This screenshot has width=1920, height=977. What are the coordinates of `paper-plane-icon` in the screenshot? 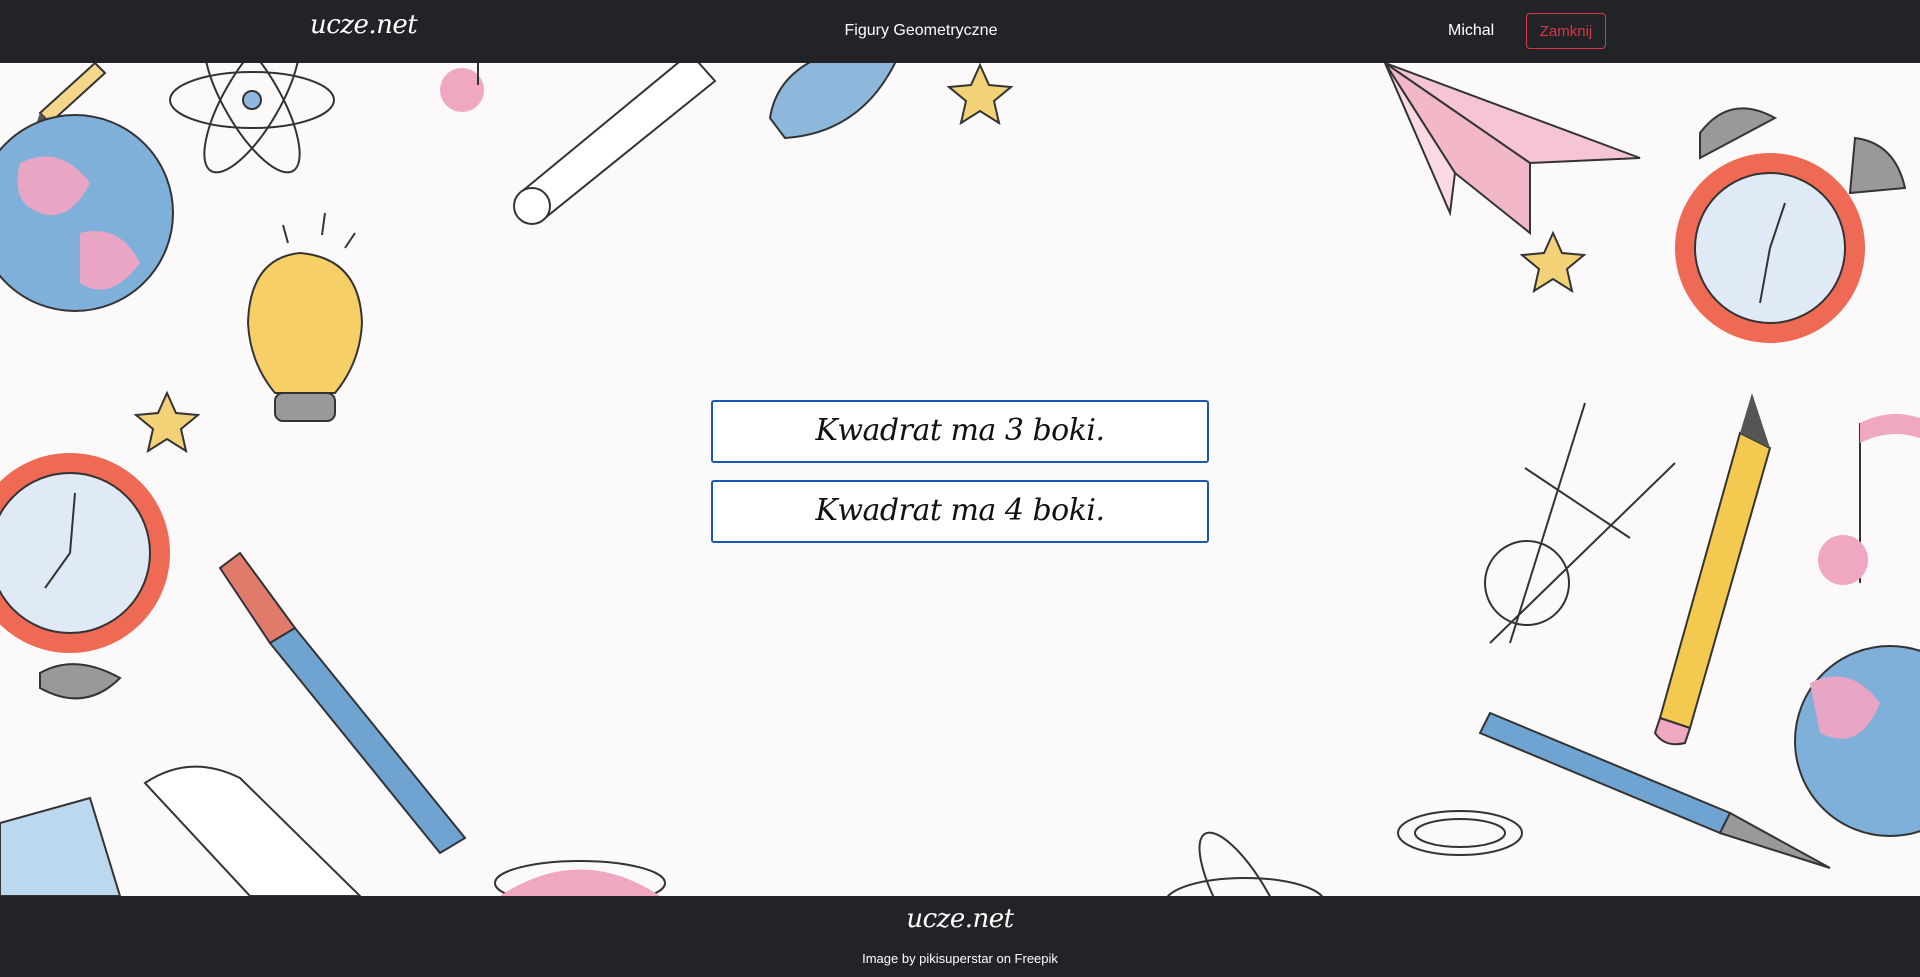 It's located at (1512, 149).